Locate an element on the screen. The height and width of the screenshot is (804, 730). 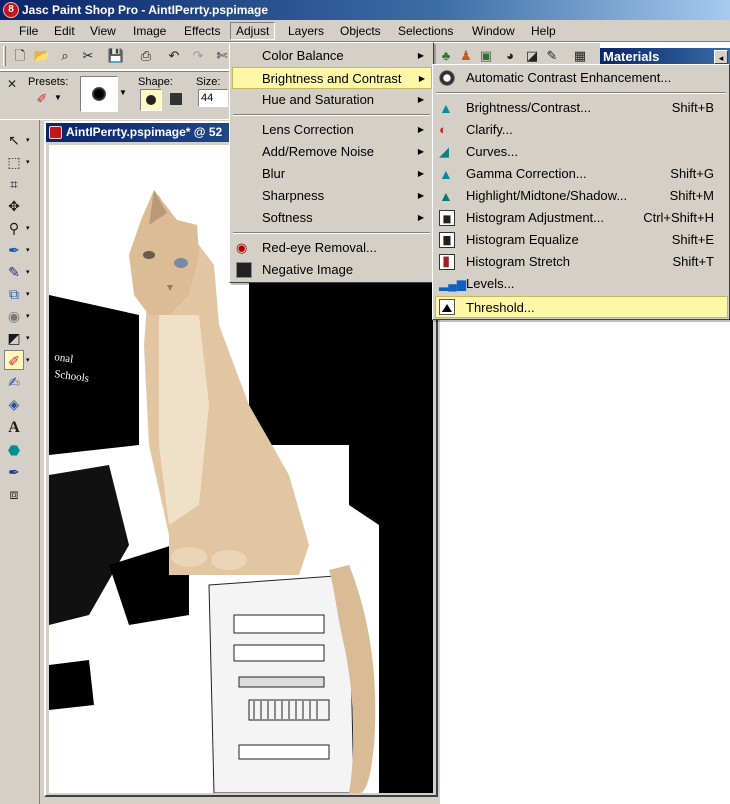
histogram-palette-icon: ◕ is located at coordinates (510, 56).